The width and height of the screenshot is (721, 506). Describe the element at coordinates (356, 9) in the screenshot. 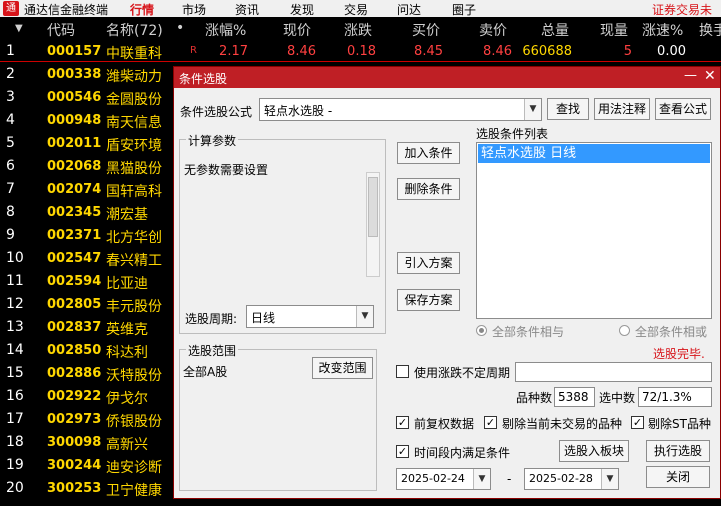

I see `menu-jiaoyi: 交易` at that location.